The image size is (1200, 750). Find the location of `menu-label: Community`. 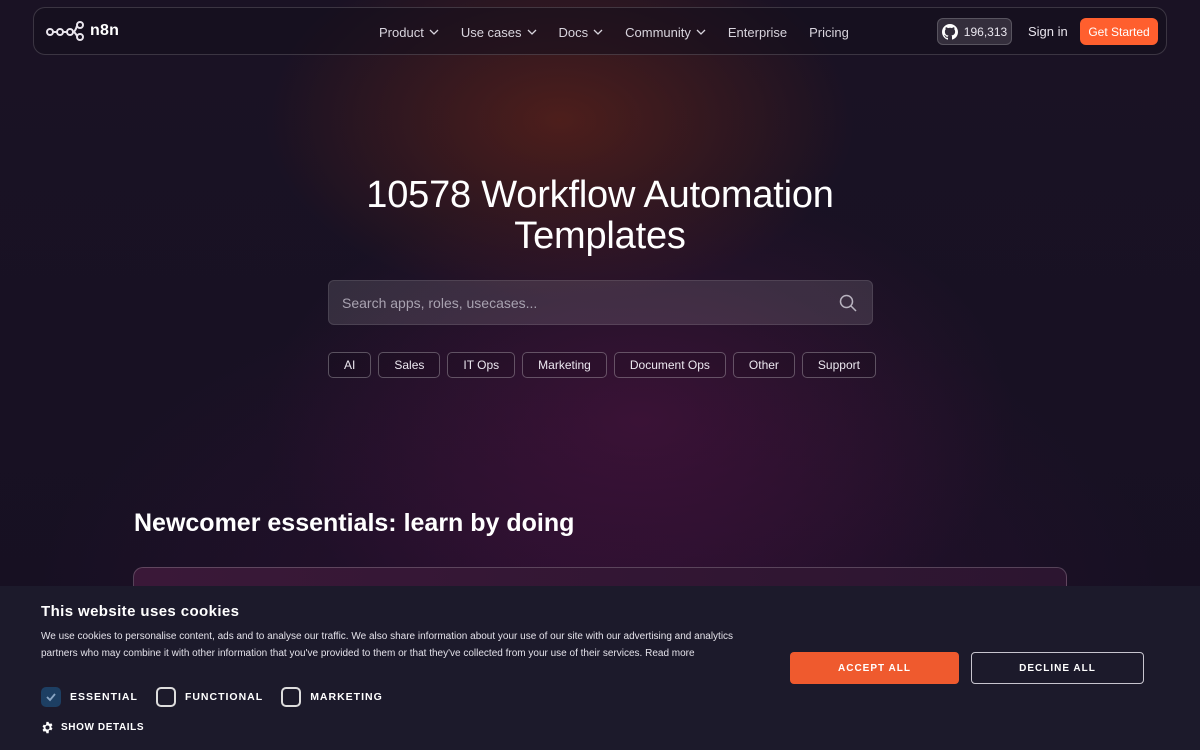

menu-label: Community is located at coordinates (658, 32).